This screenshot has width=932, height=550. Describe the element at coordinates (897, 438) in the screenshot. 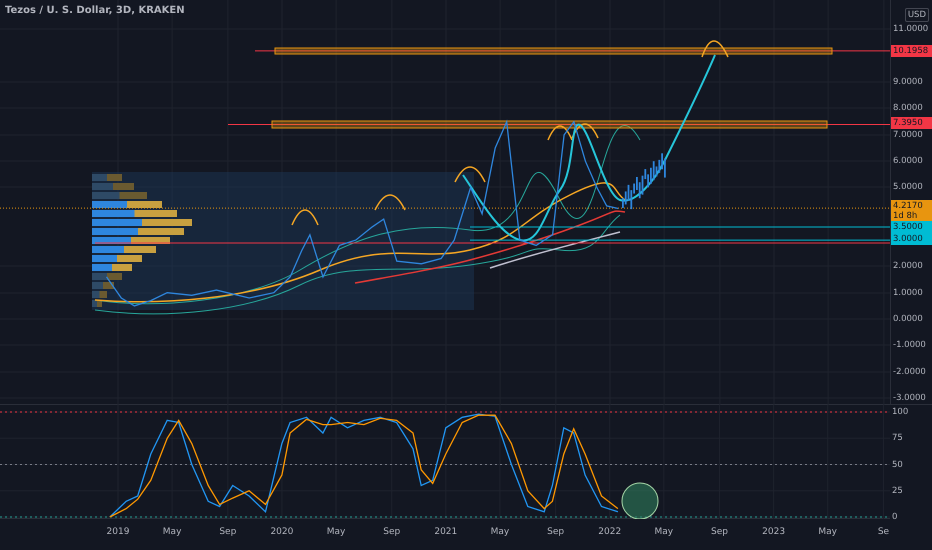

I see `oscillator-axis-label: 75` at that location.